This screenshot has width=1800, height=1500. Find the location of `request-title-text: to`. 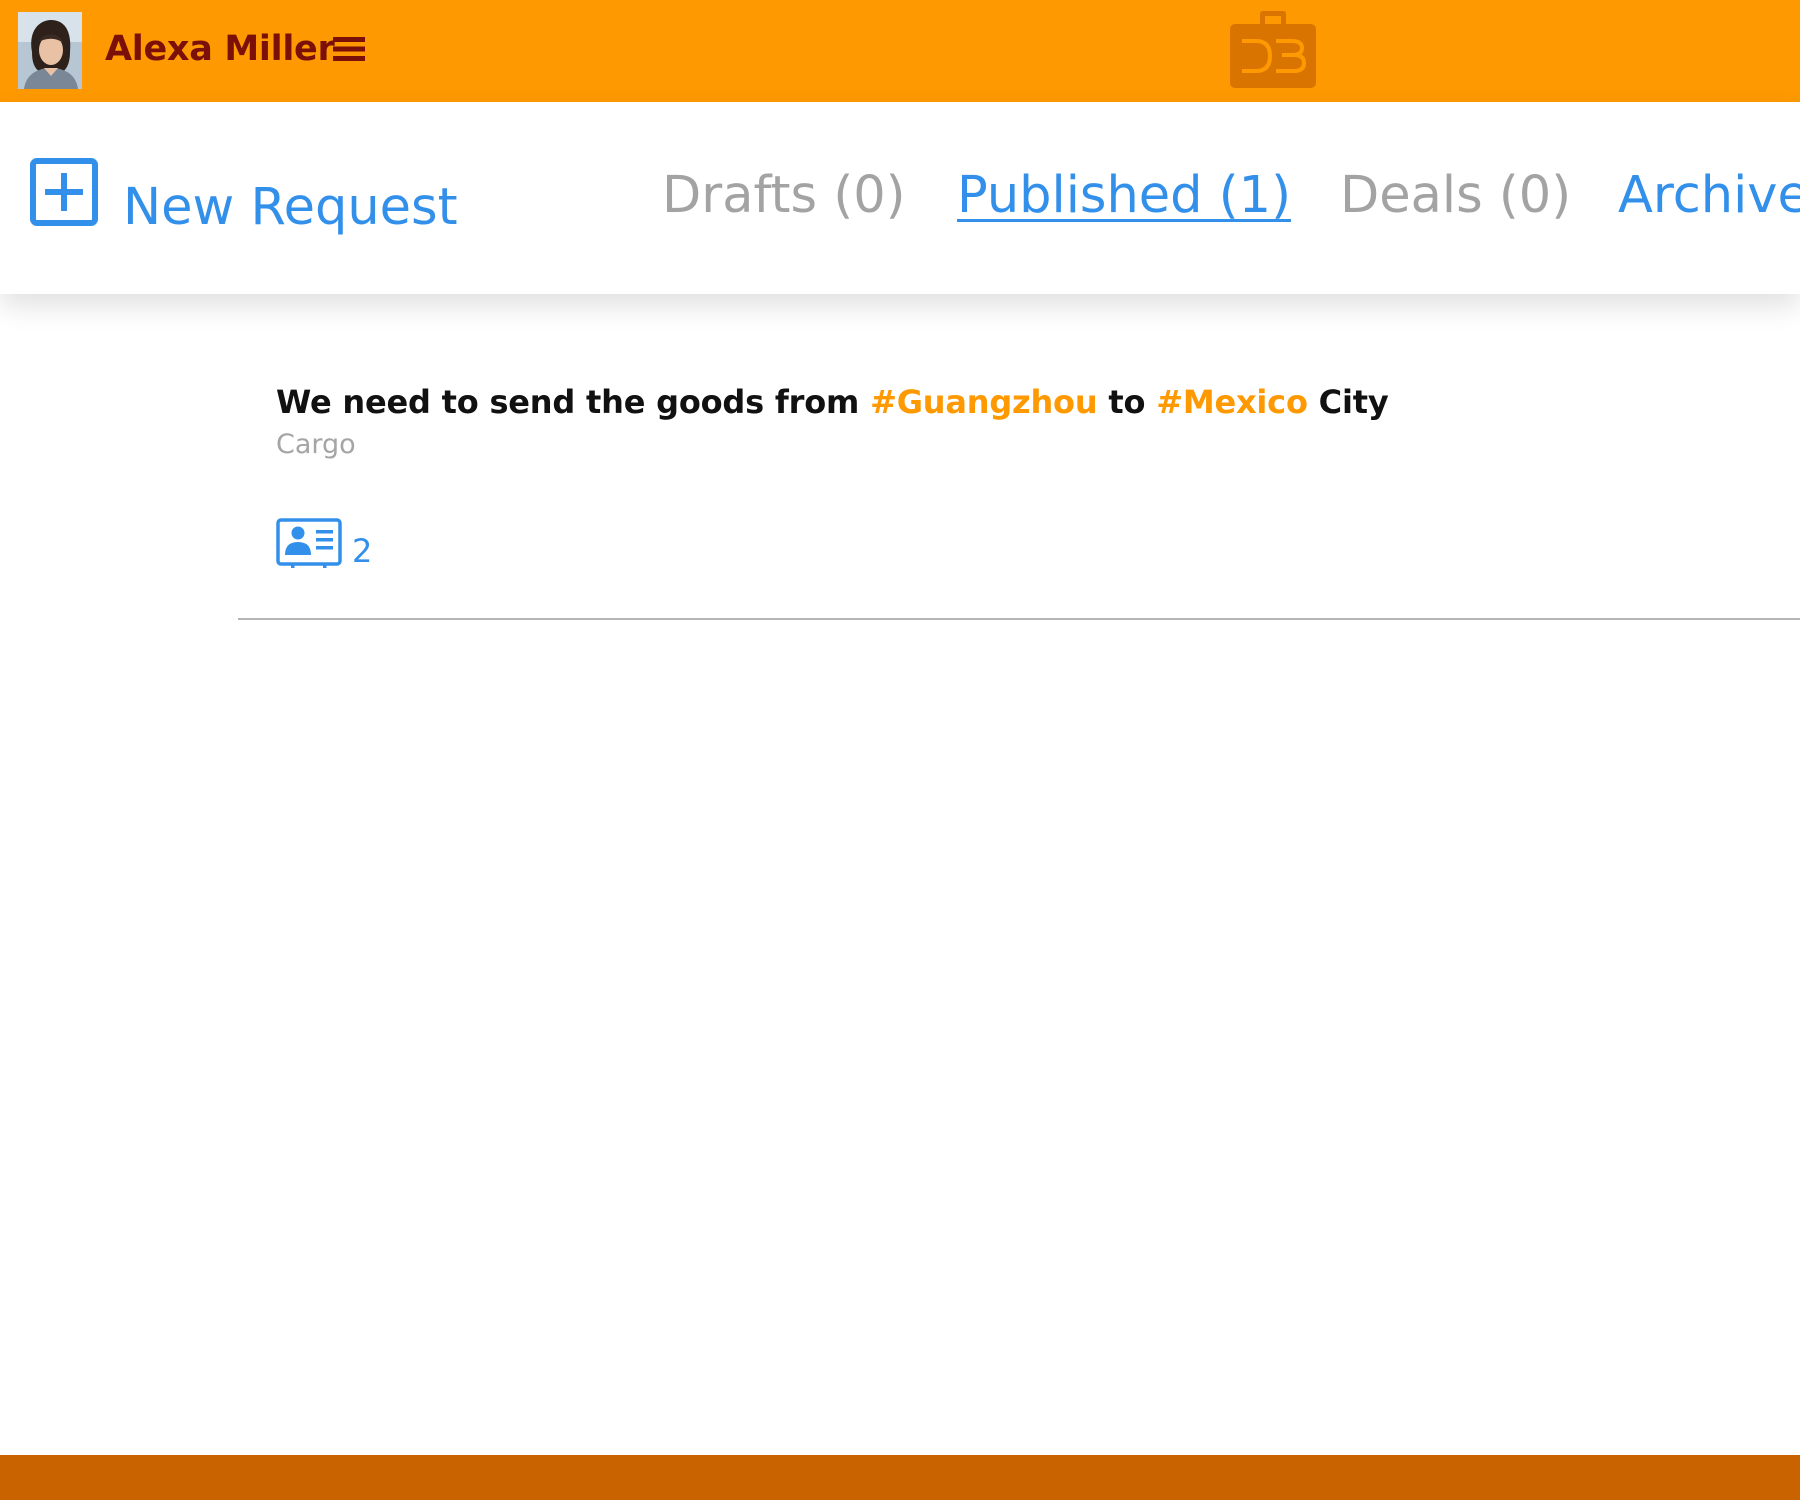

request-title-text: to is located at coordinates (1127, 402).